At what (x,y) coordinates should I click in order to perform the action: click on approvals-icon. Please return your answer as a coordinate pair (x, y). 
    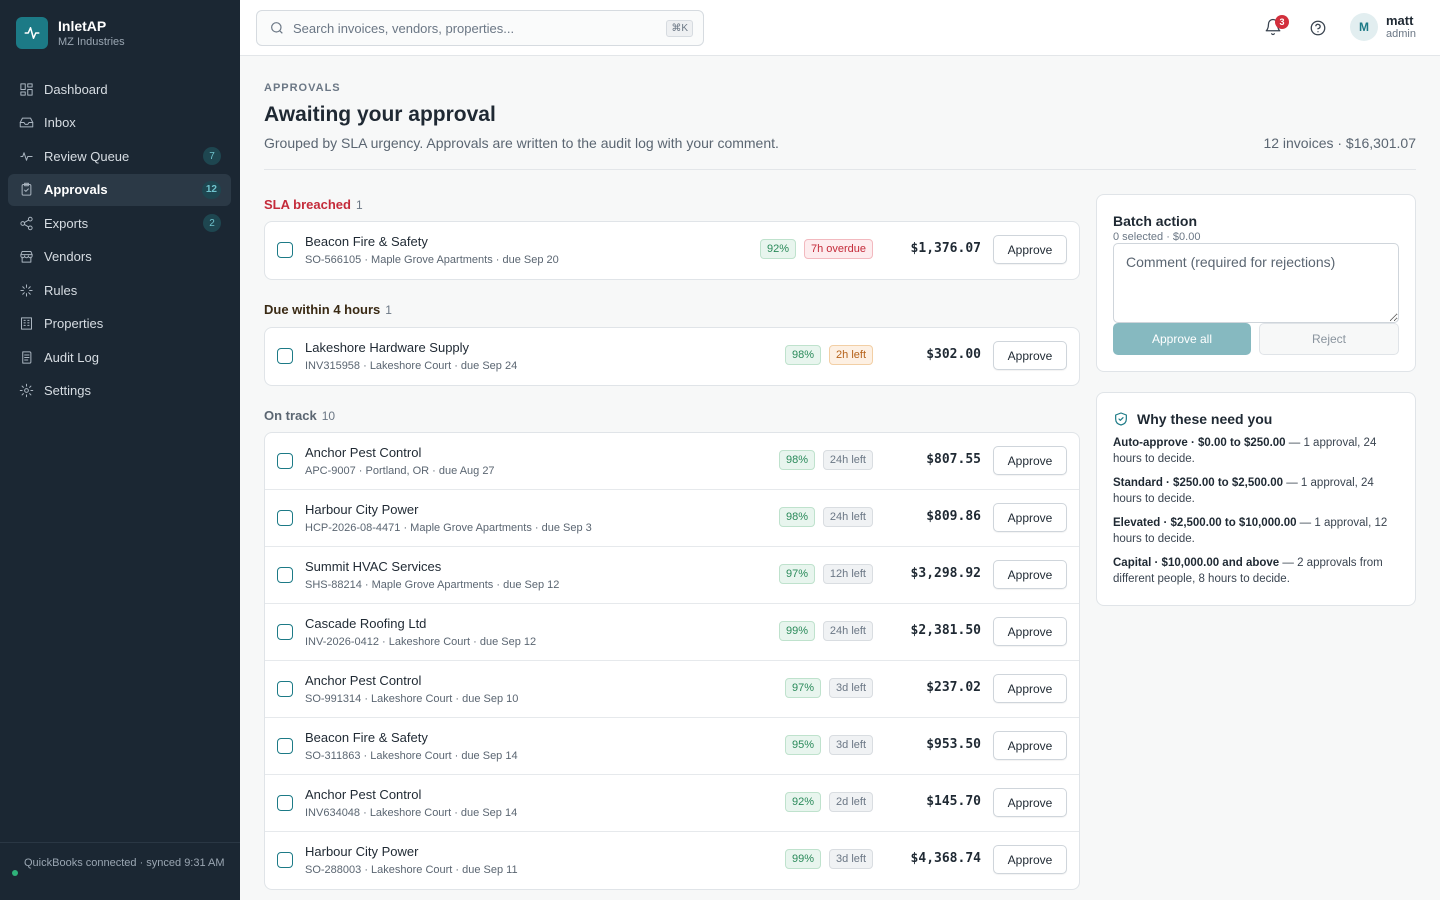
    Looking at the image, I should click on (26, 190).